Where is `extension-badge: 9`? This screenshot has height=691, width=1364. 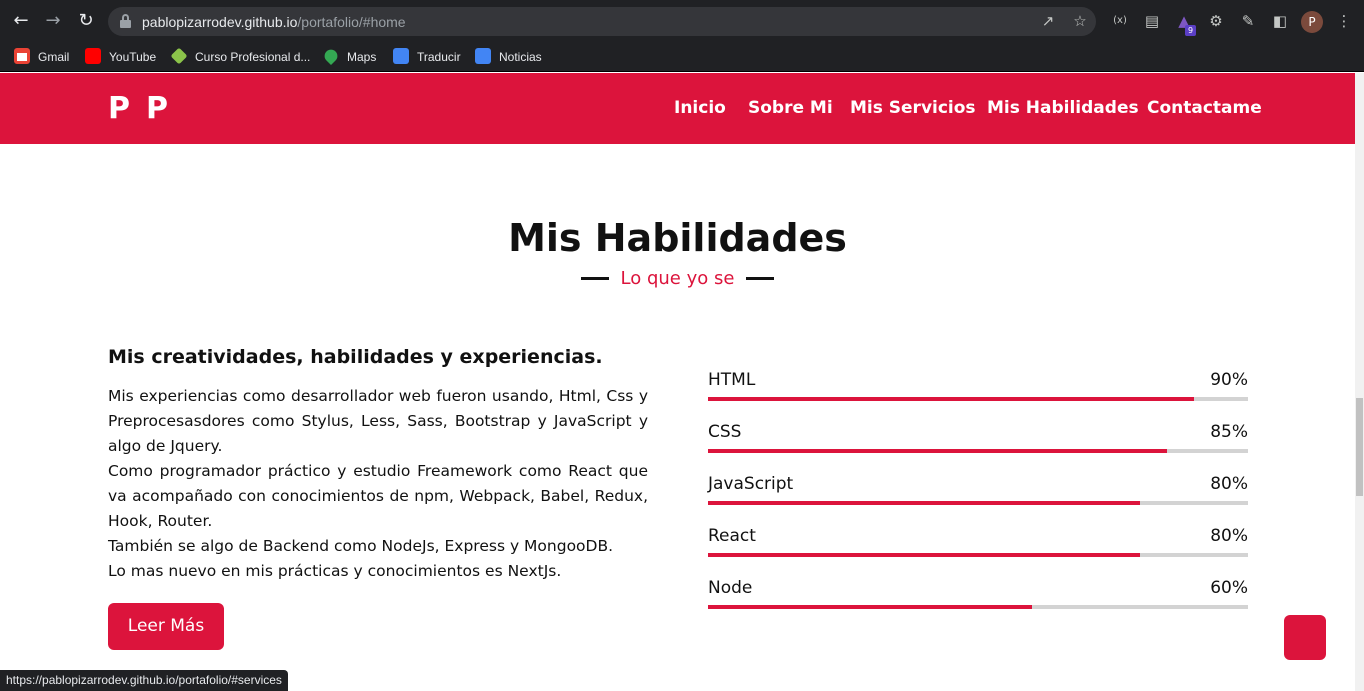 extension-badge: 9 is located at coordinates (1190, 30).